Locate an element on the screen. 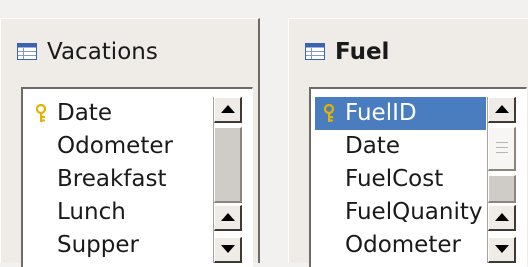 The width and height of the screenshot is (528, 267). field-name: FuelQuanity is located at coordinates (414, 212).